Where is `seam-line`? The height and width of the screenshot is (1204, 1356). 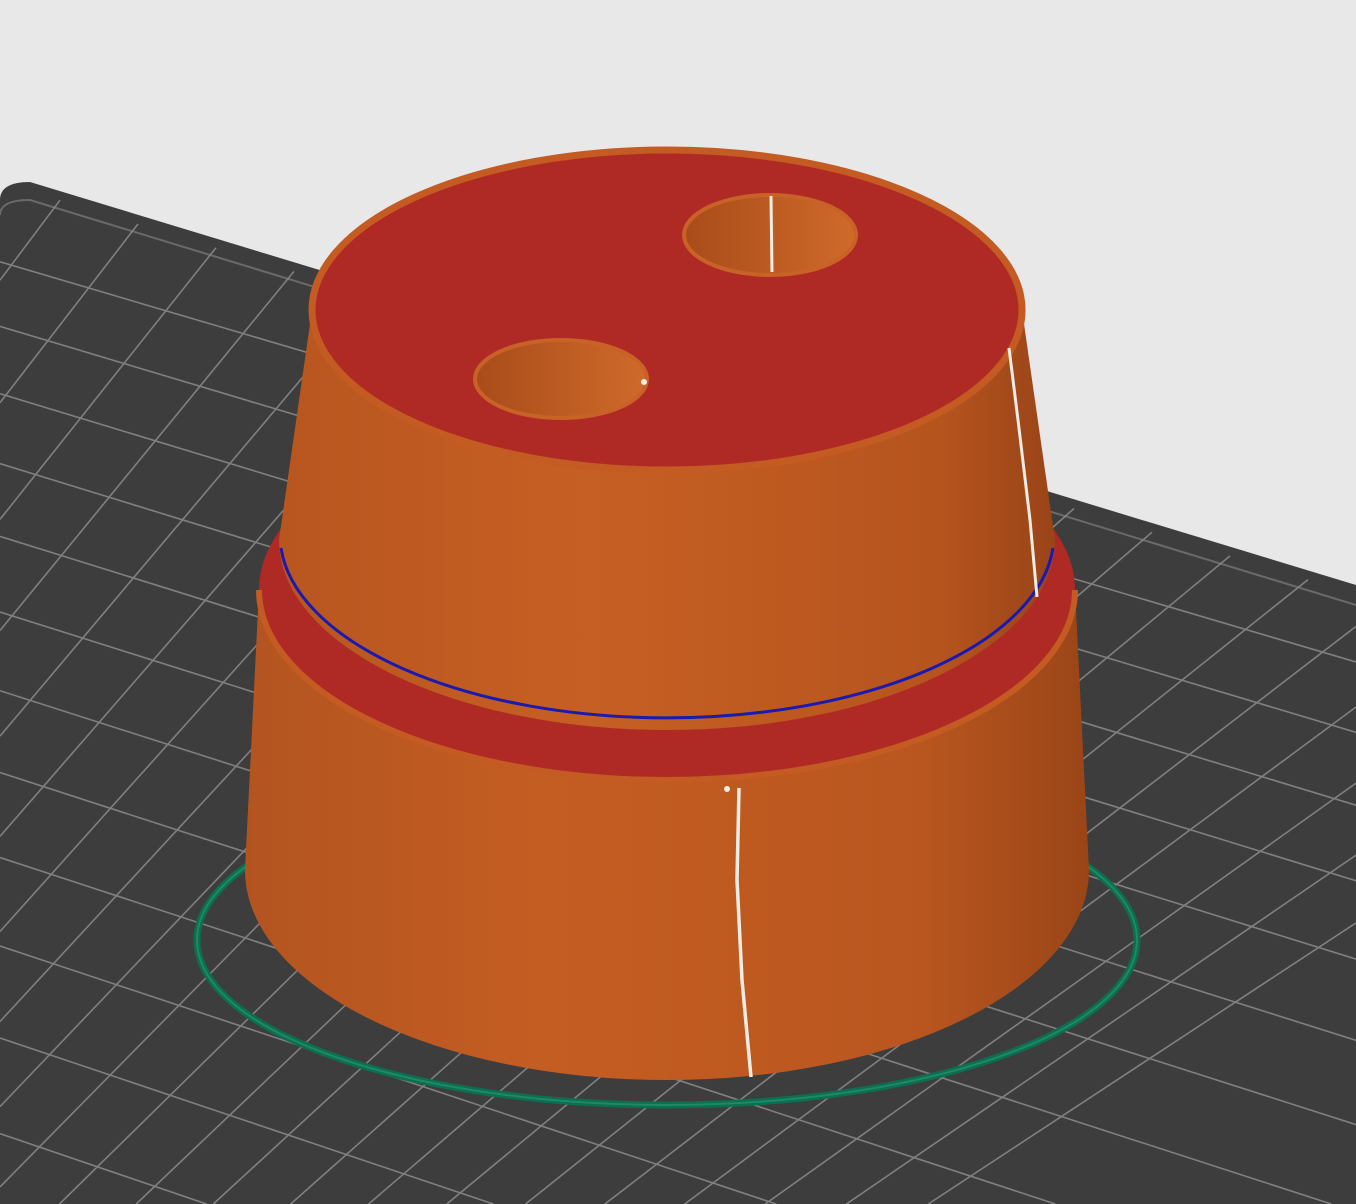
seam-line is located at coordinates (771, 234).